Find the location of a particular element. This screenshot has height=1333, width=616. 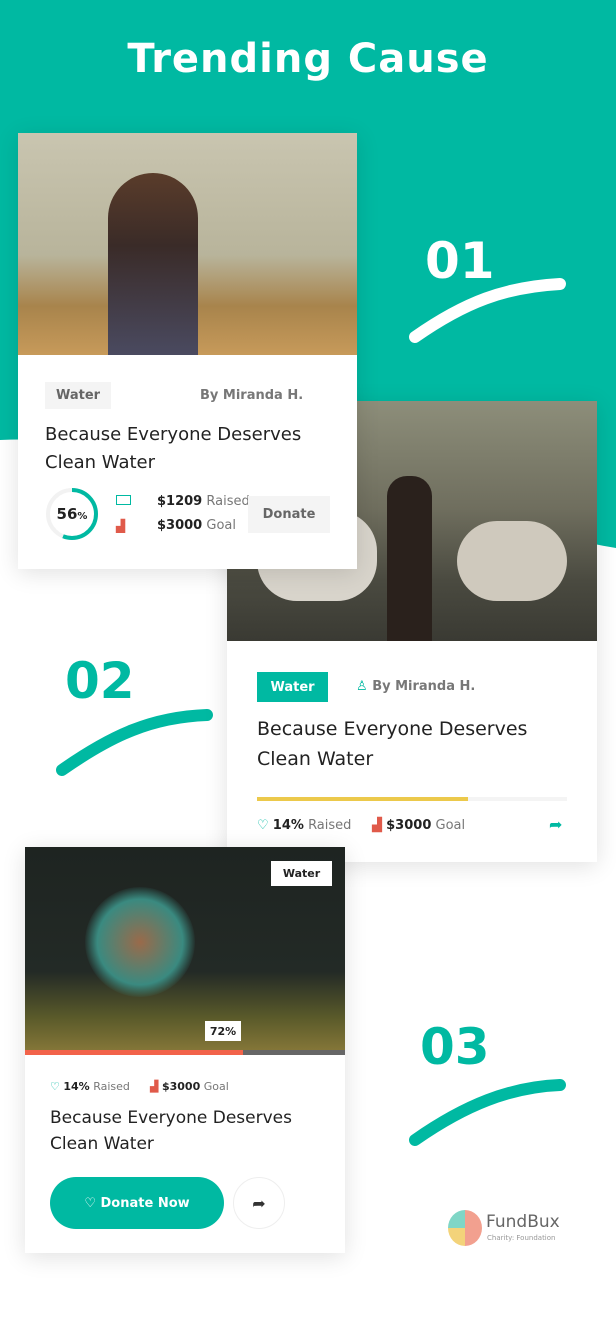

step-number-03: 03 is located at coordinates (455, 1047).